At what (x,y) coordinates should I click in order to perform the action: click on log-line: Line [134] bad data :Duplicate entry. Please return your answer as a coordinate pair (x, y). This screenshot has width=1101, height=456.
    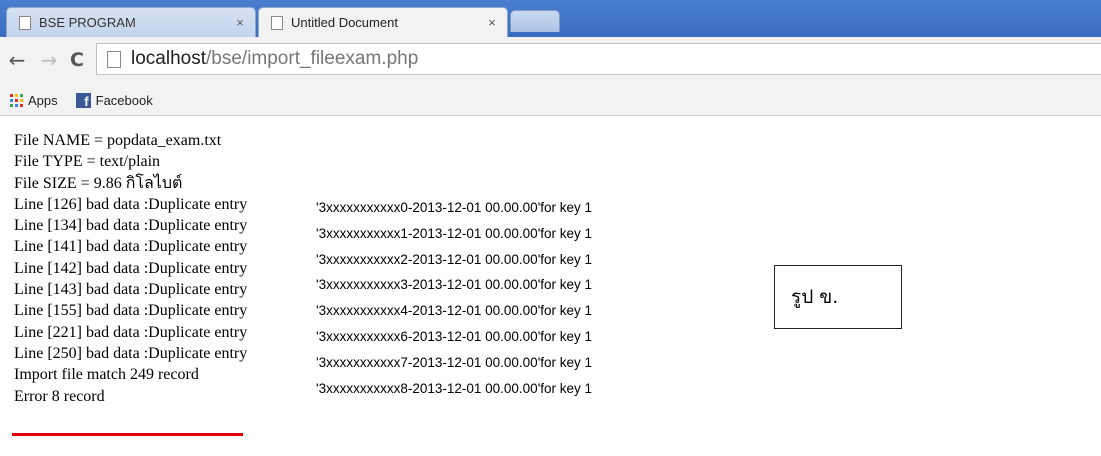
    Looking at the image, I should click on (131, 226).